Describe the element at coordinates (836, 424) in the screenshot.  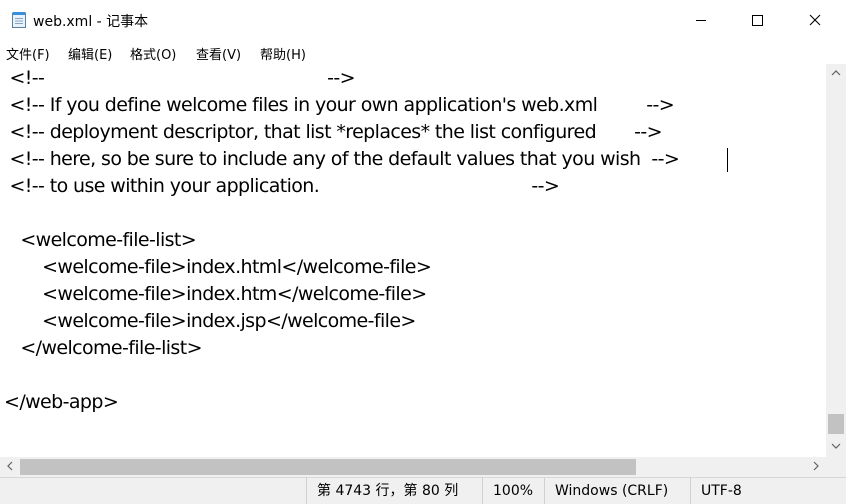
I see `vertical-scroll-thumb` at that location.